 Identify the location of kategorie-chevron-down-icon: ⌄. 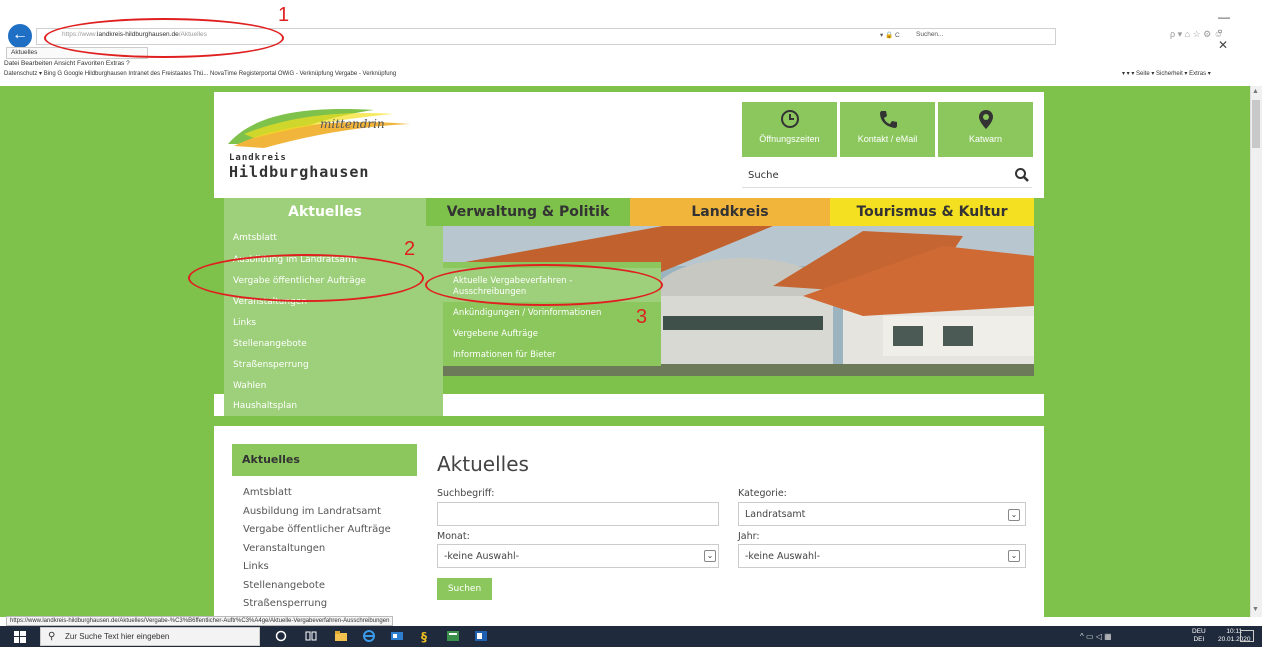
(1014, 515).